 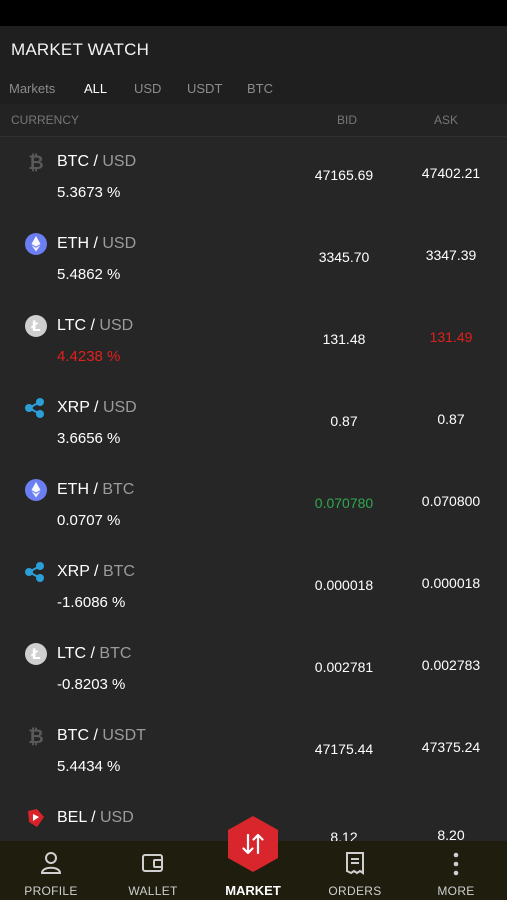 What do you see at coordinates (91, 684) in the screenshot?
I see `change-percent: -0.8203 %` at bounding box center [91, 684].